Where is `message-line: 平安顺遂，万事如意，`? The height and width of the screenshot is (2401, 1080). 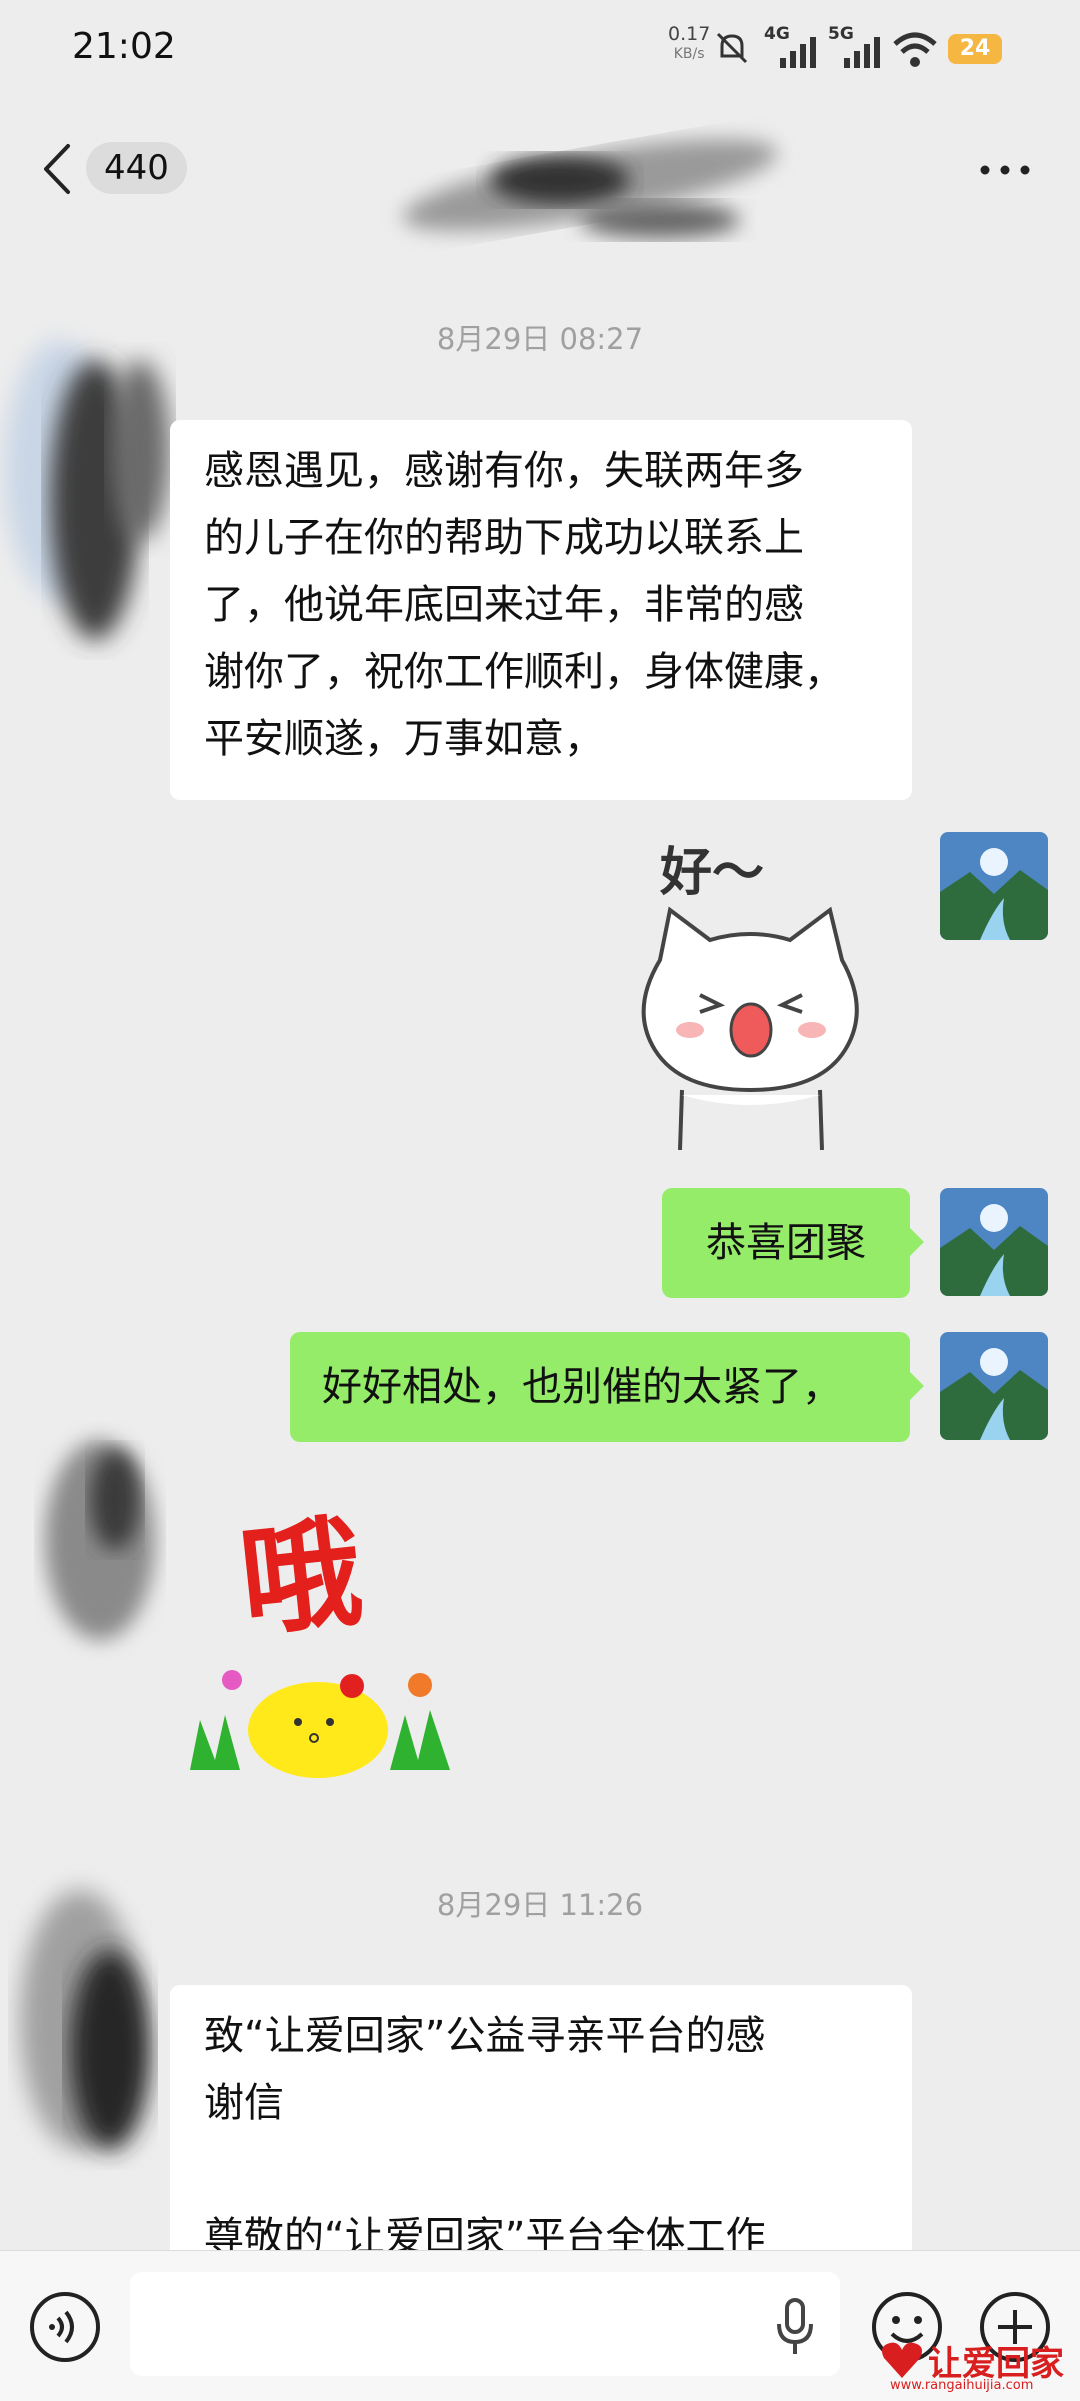
message-line: 平安顺遂，万事如意， is located at coordinates (404, 739).